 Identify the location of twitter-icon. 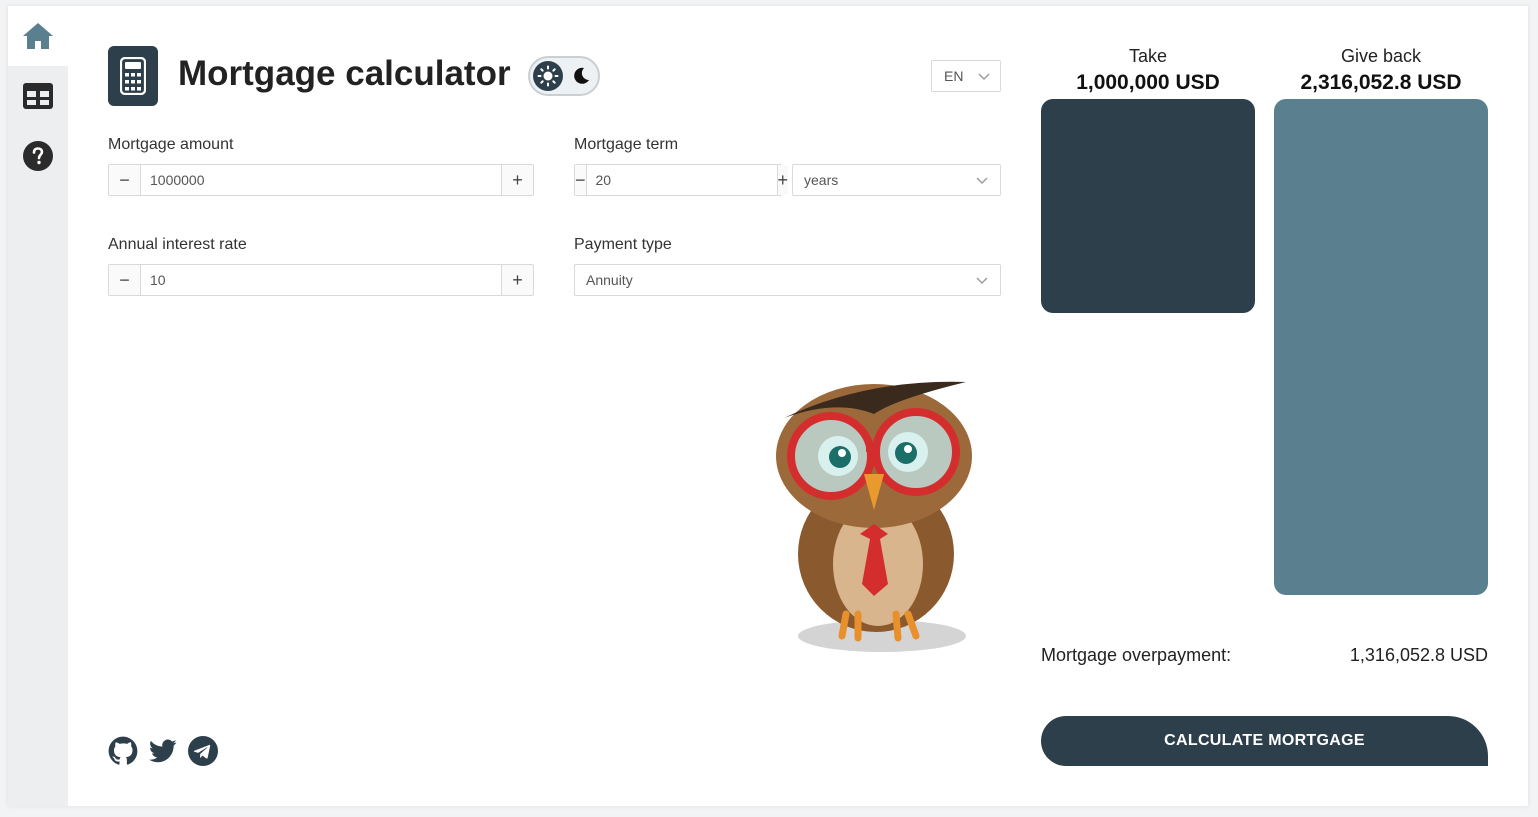
(163, 751).